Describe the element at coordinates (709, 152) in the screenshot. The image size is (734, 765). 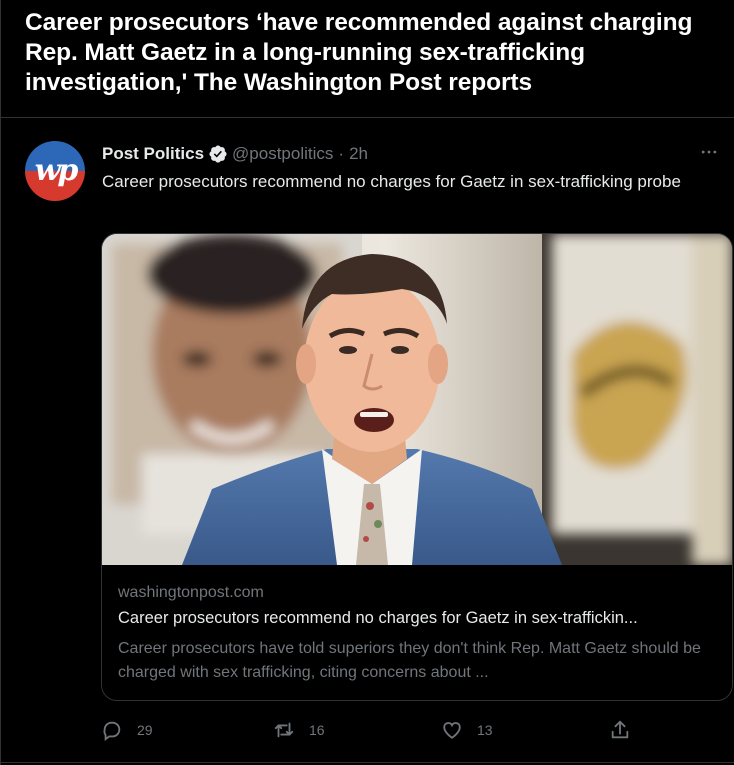
I see `more-horizontal-icon` at that location.